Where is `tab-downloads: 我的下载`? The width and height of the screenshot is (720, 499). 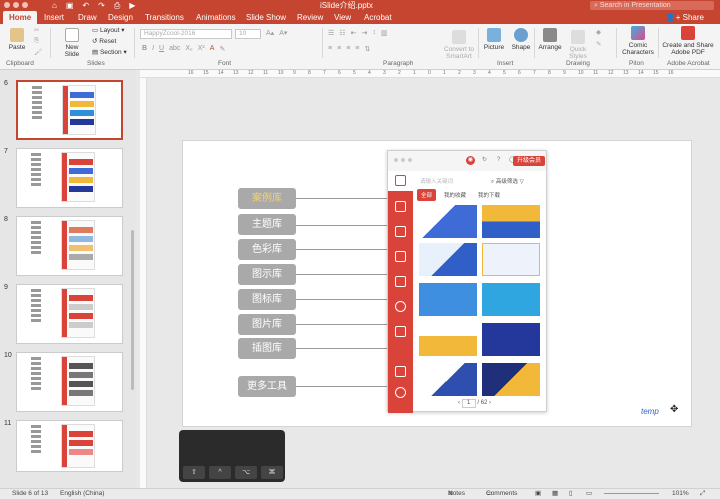
tab-downloads: 我的下载 is located at coordinates (489, 195).